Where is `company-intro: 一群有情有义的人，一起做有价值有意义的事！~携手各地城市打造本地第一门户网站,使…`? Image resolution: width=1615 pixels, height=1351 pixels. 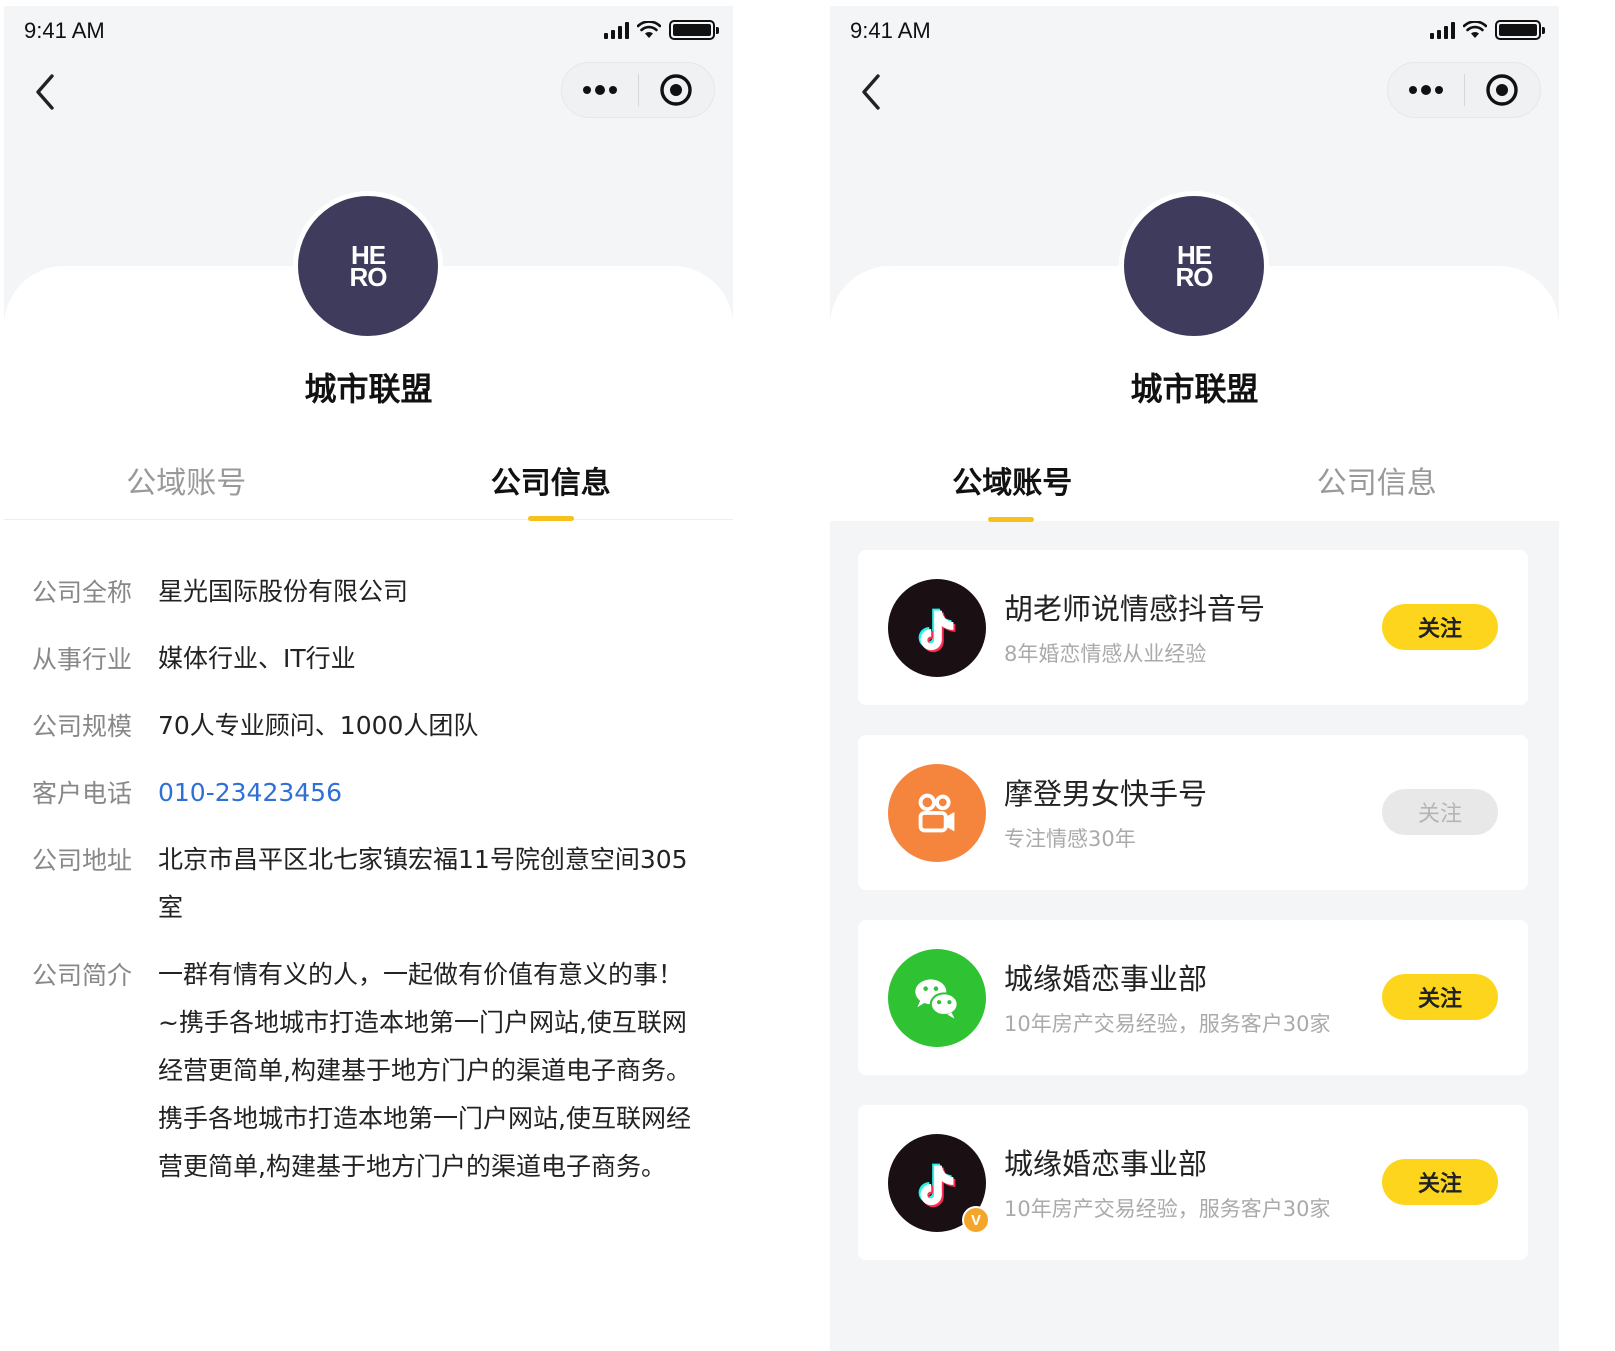
company-intro: 一群有情有义的人，一起做有价值有意义的事！~携手各地城市打造本地第一门户网站,使… is located at coordinates (424, 1070).